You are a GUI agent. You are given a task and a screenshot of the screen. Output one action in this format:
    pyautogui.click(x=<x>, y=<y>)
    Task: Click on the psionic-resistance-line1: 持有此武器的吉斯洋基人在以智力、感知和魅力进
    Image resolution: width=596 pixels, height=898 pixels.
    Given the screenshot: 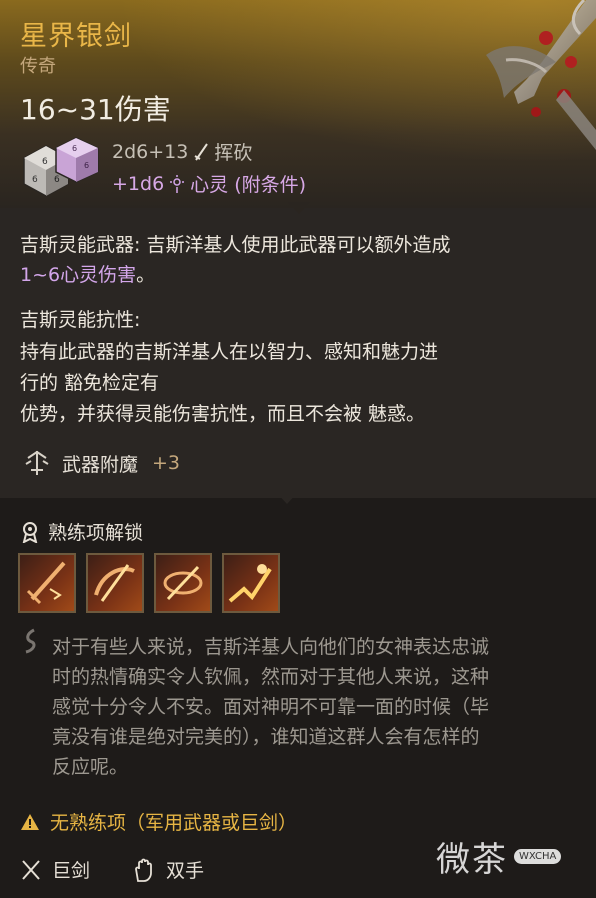 What is the action you would take?
    pyautogui.click(x=229, y=352)
    